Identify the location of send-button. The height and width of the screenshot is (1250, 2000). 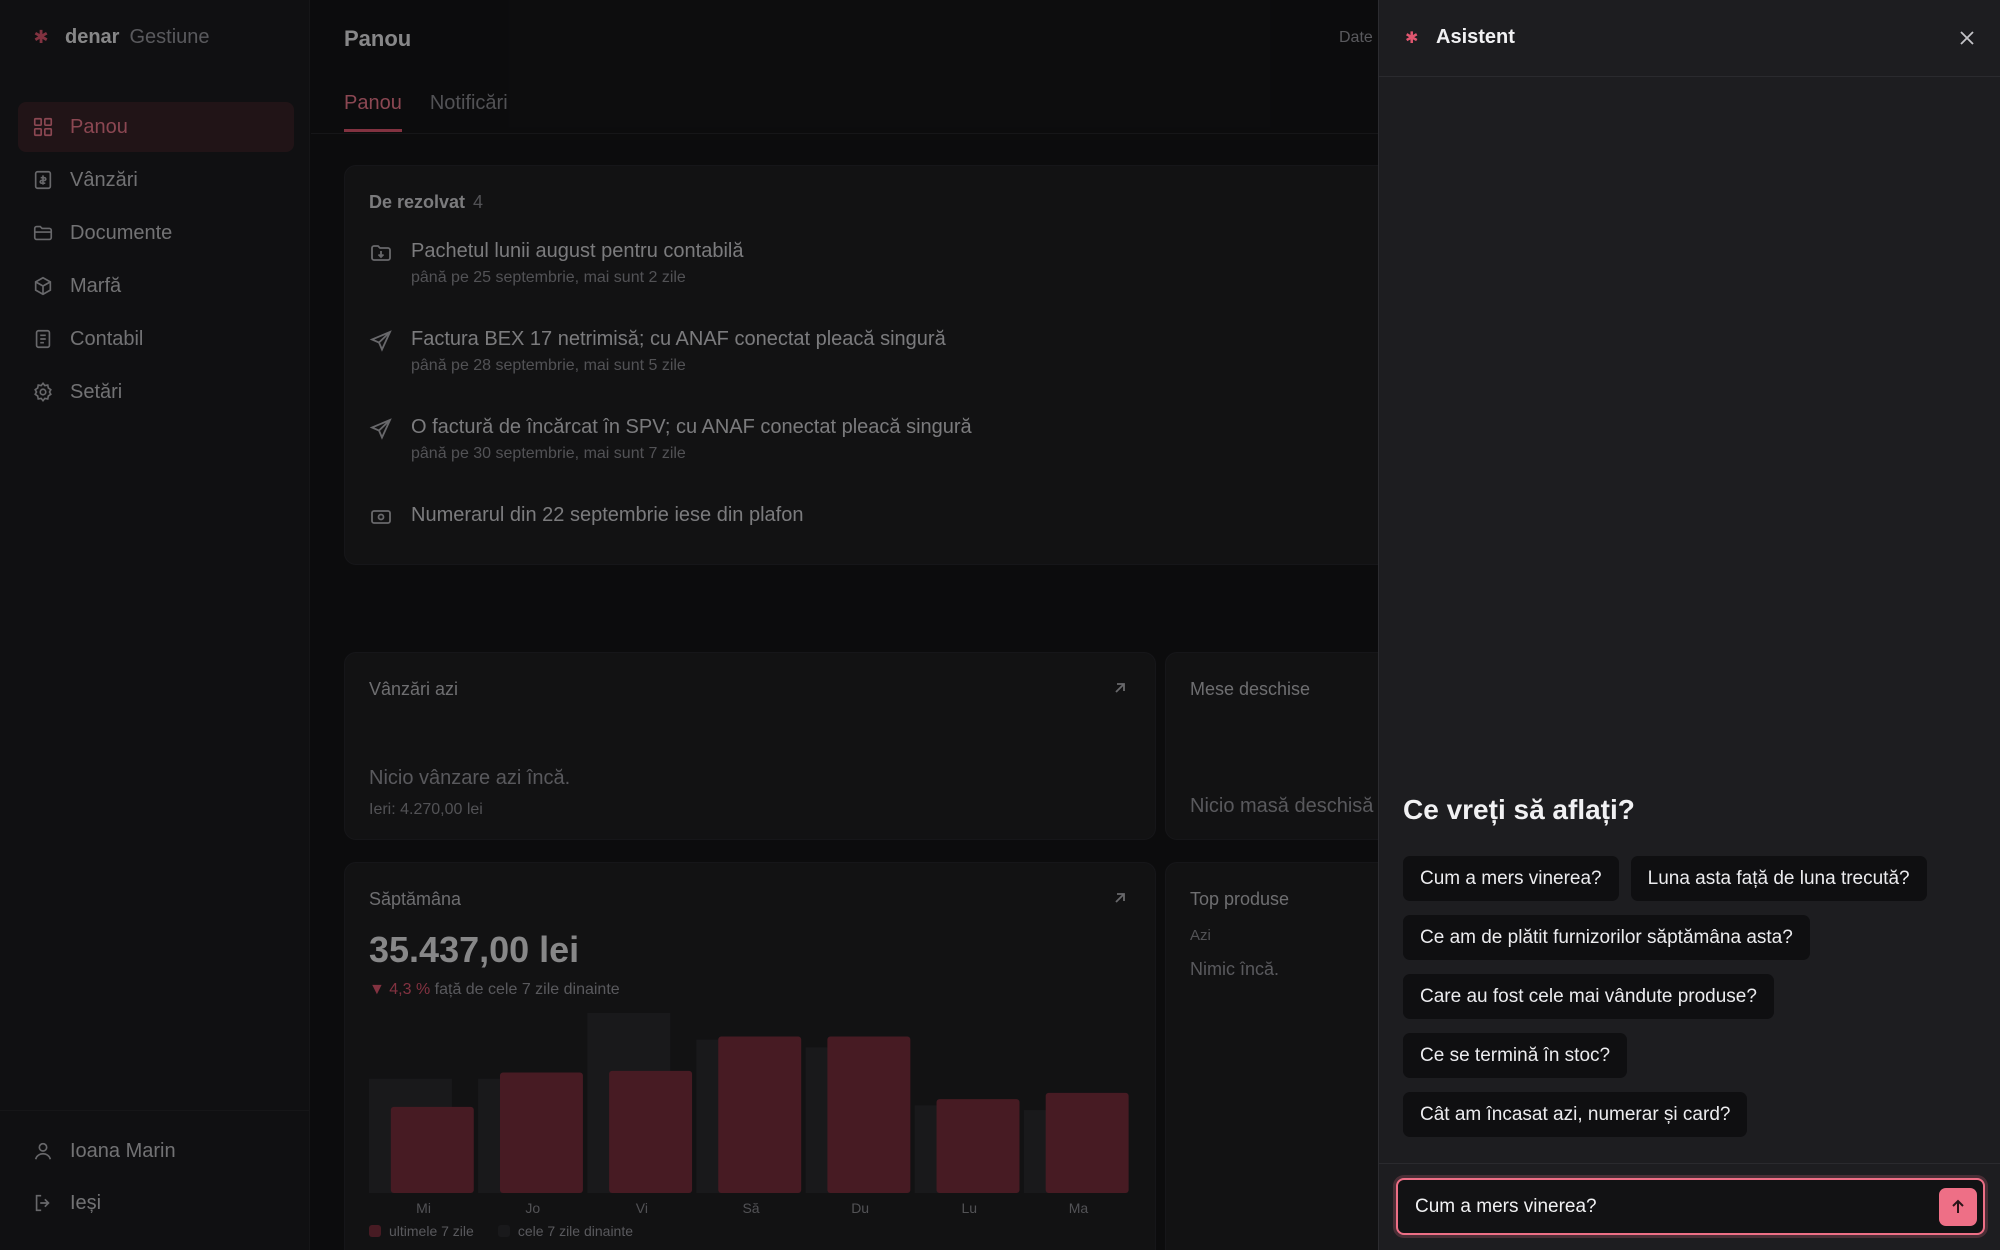
(1958, 1207).